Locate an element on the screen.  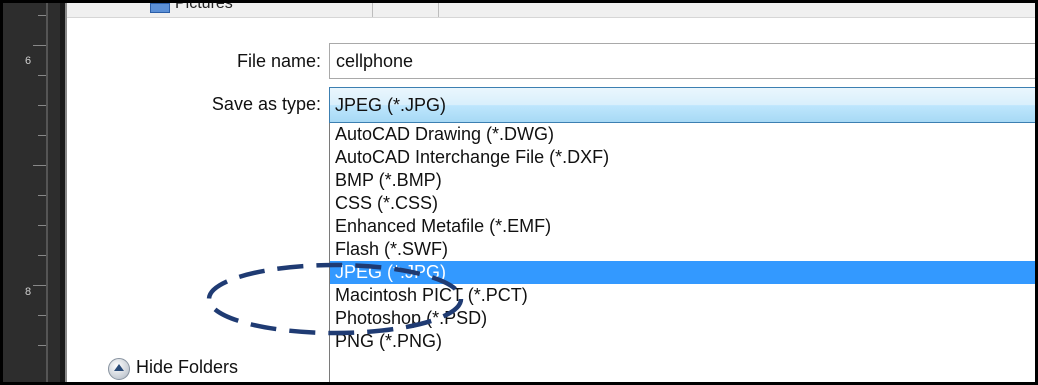
folder-toolbar: Pictures is located at coordinates (551, 10).